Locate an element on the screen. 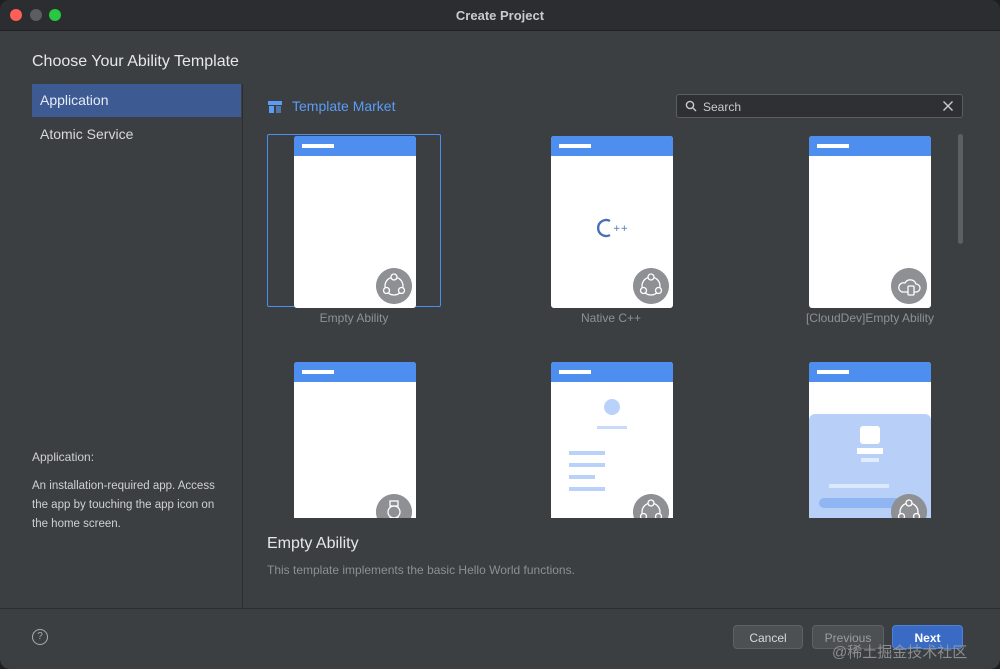 This screenshot has width=1000, height=669. search-icon is located at coordinates (691, 106).